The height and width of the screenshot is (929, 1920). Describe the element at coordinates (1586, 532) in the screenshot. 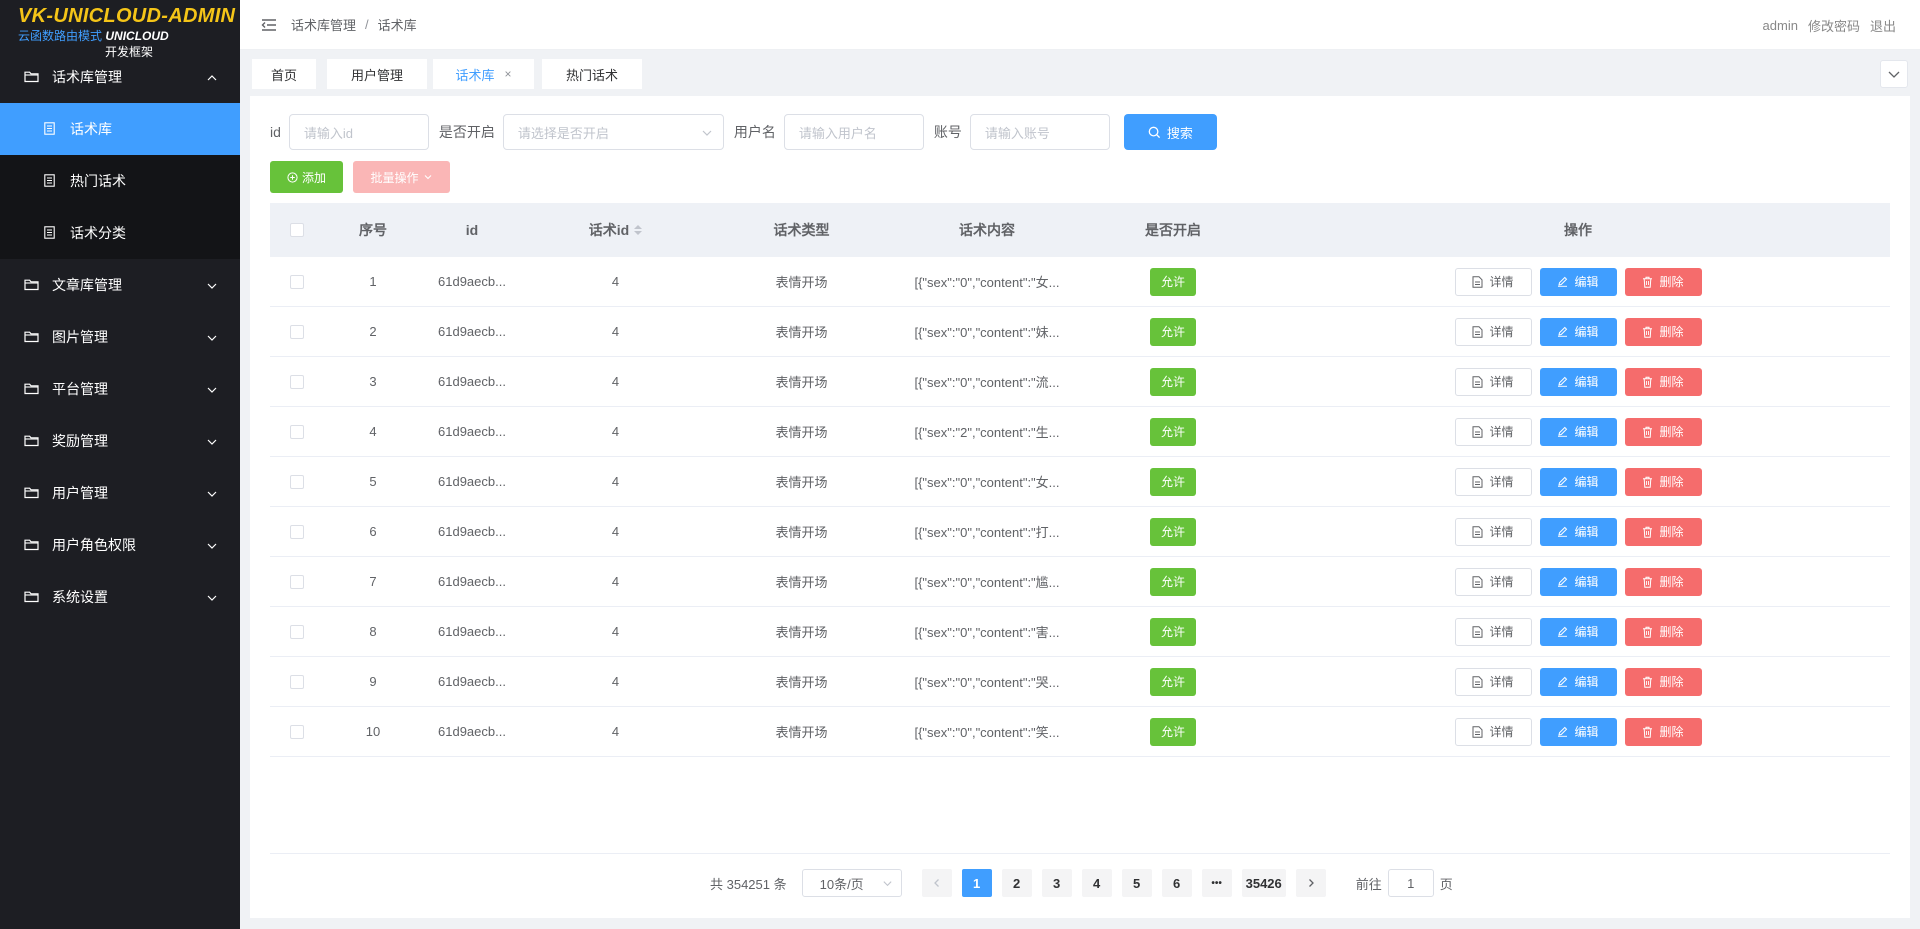

I see `edit-button-label: 编辑` at that location.